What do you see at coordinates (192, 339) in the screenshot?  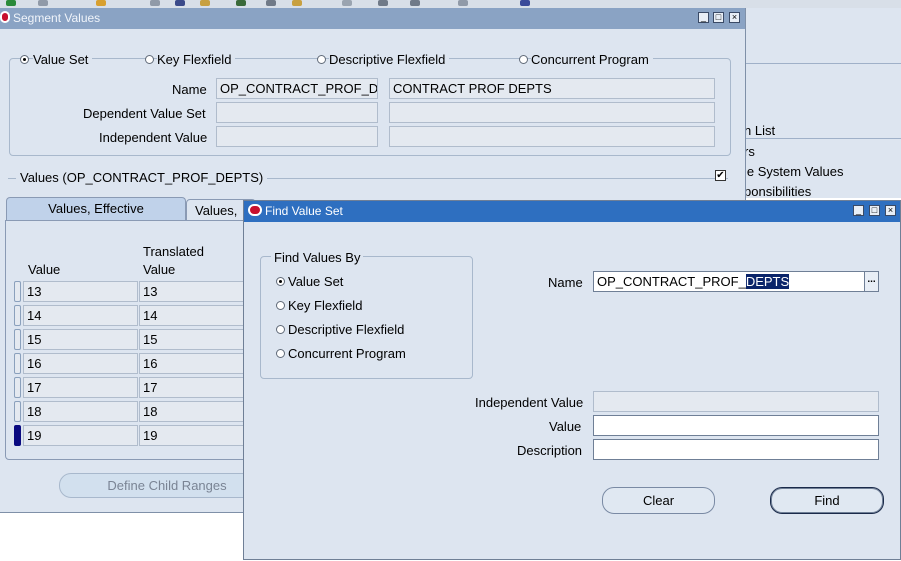 I see `translated-value-cell: 15` at bounding box center [192, 339].